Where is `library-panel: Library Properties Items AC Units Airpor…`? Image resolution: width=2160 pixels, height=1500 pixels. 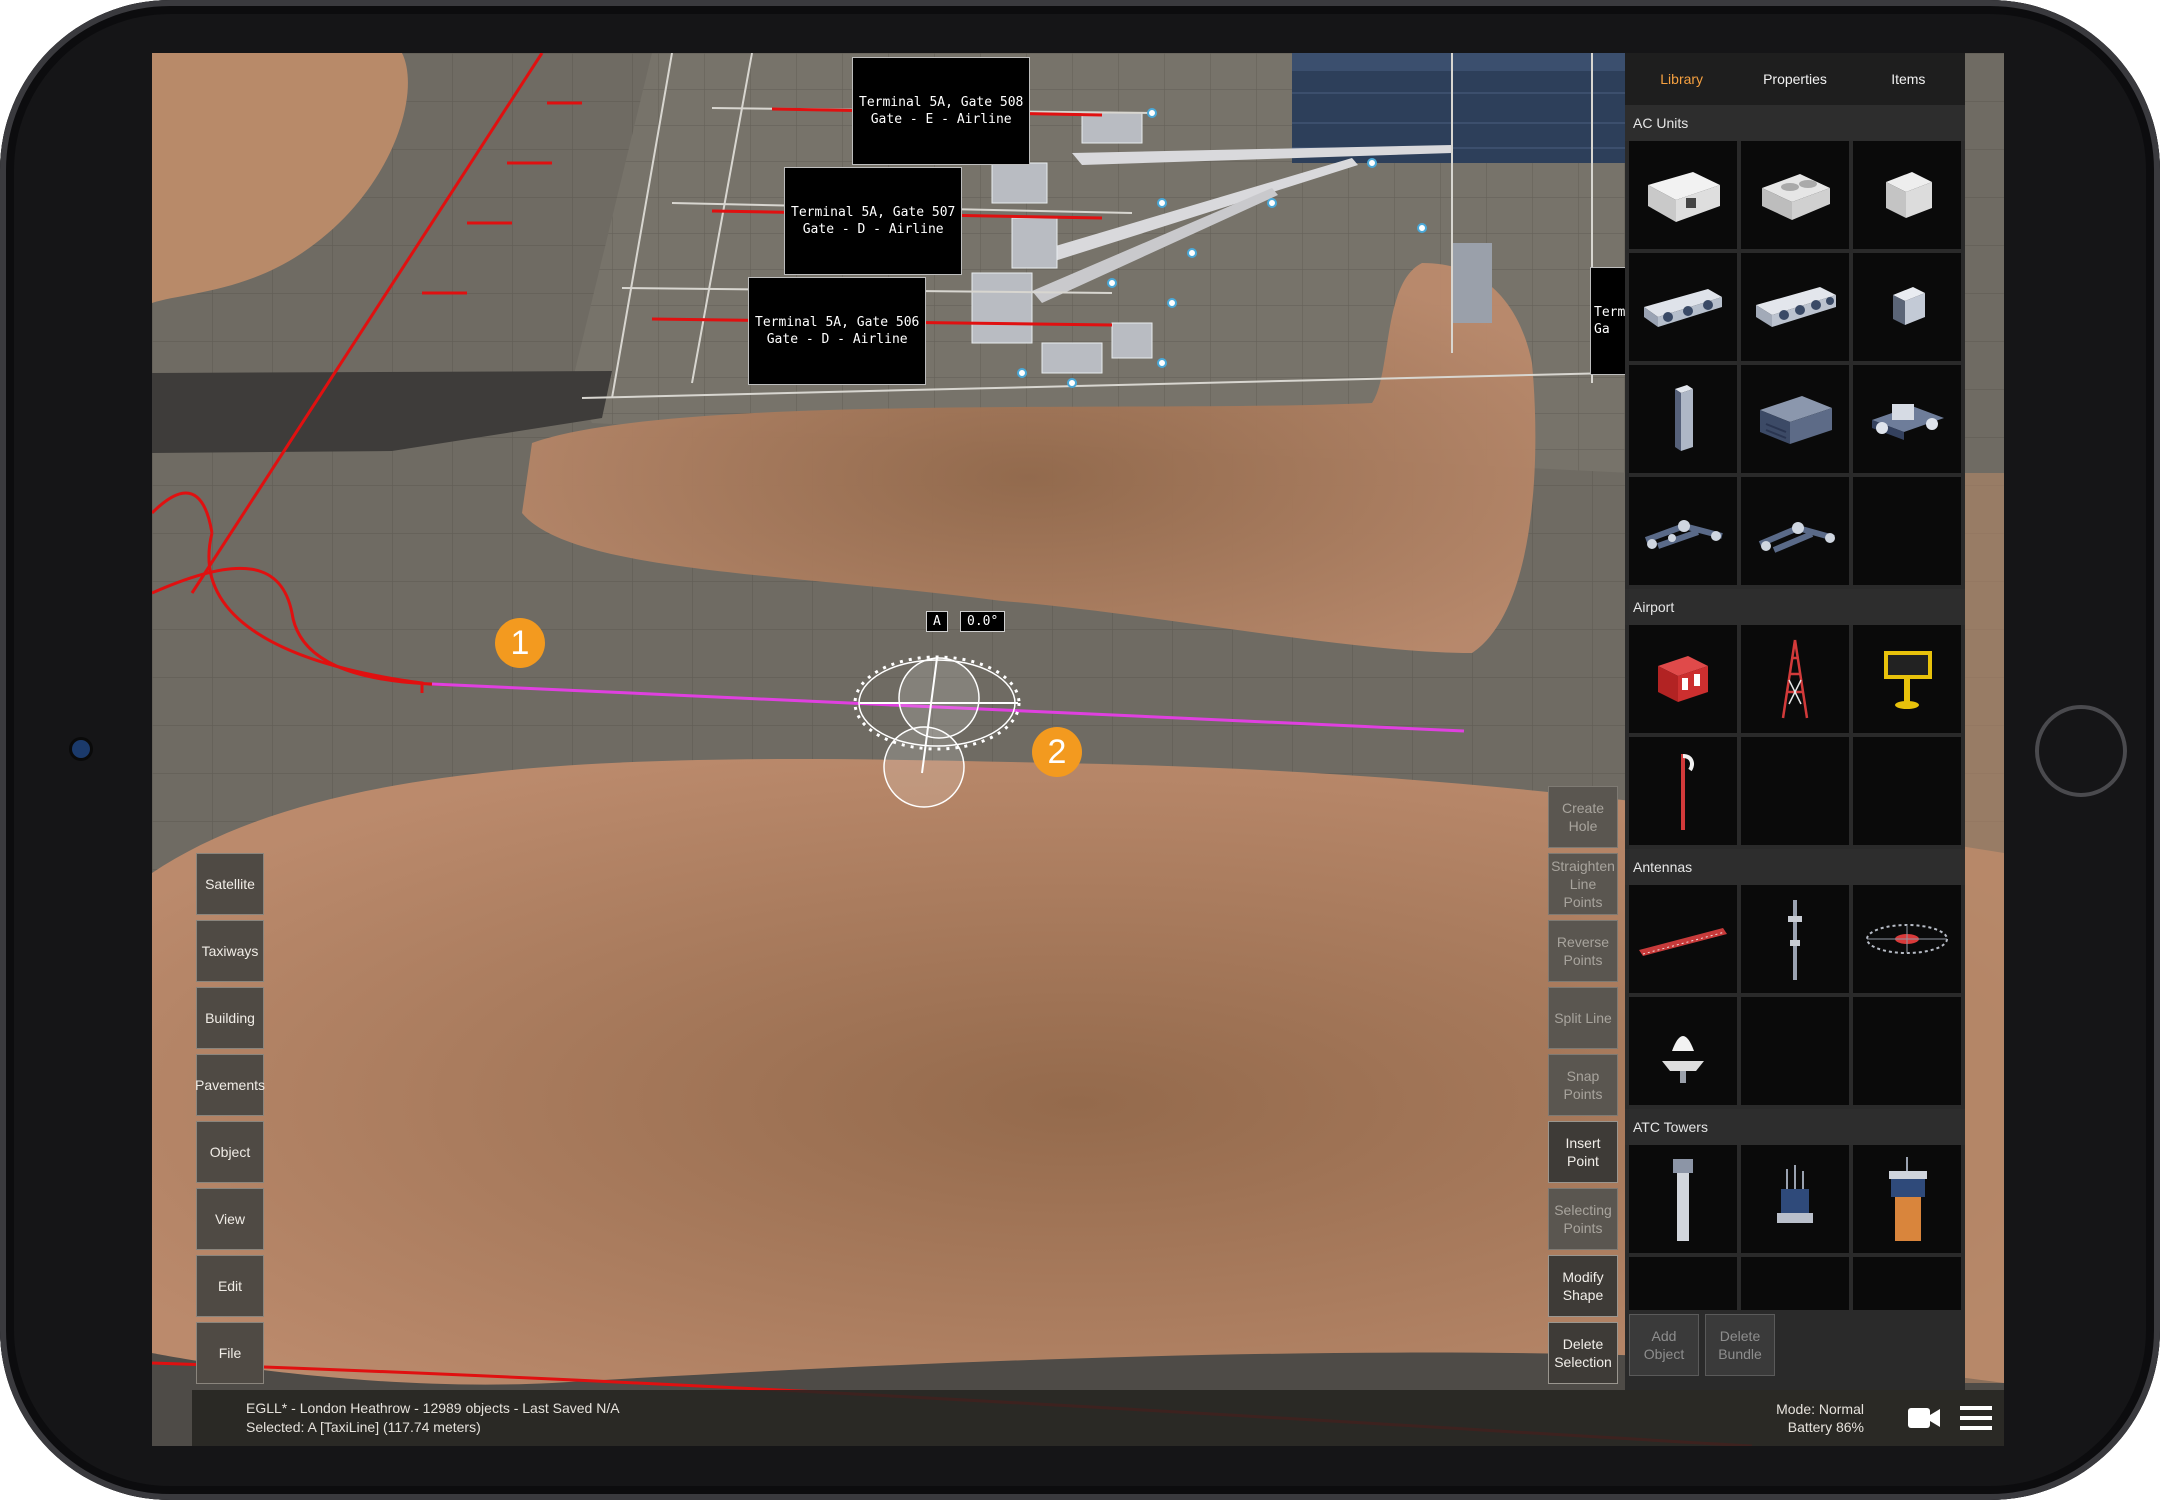
library-panel: Library Properties Items AC Units Airpor… is located at coordinates (1795, 721).